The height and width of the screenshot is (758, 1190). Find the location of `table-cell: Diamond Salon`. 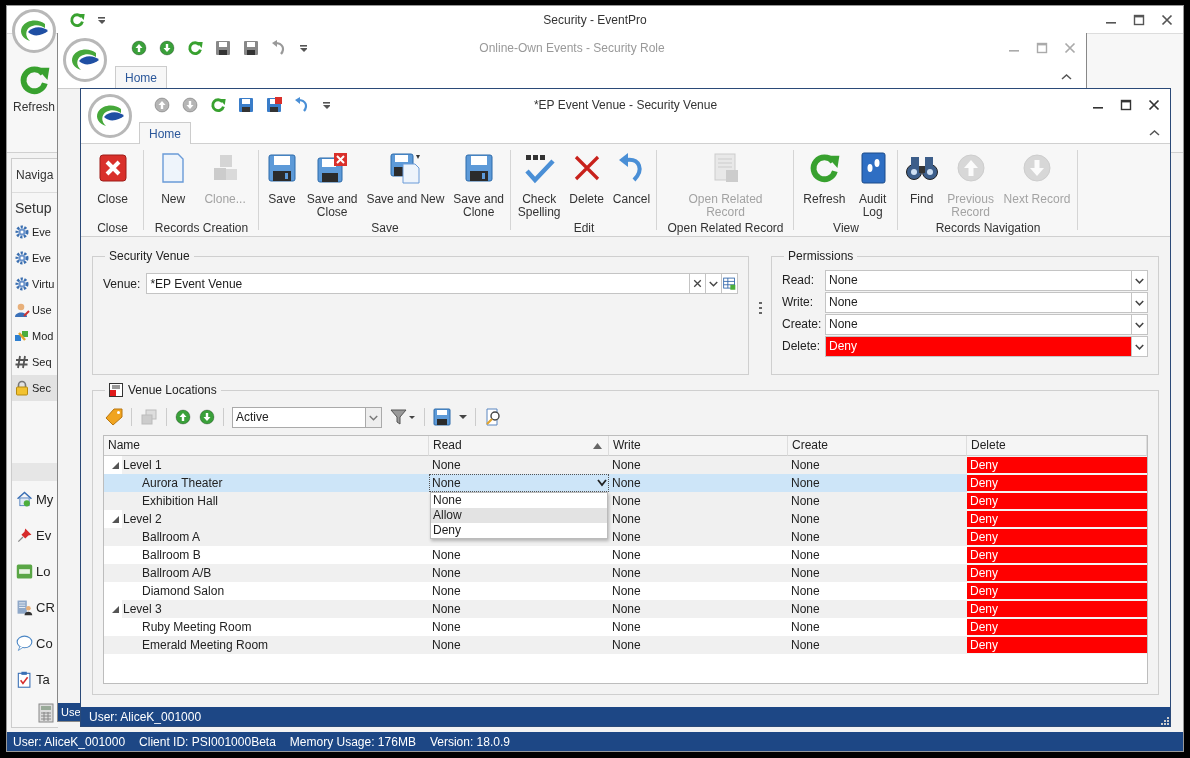

table-cell: Diamond Salon is located at coordinates (164, 591).